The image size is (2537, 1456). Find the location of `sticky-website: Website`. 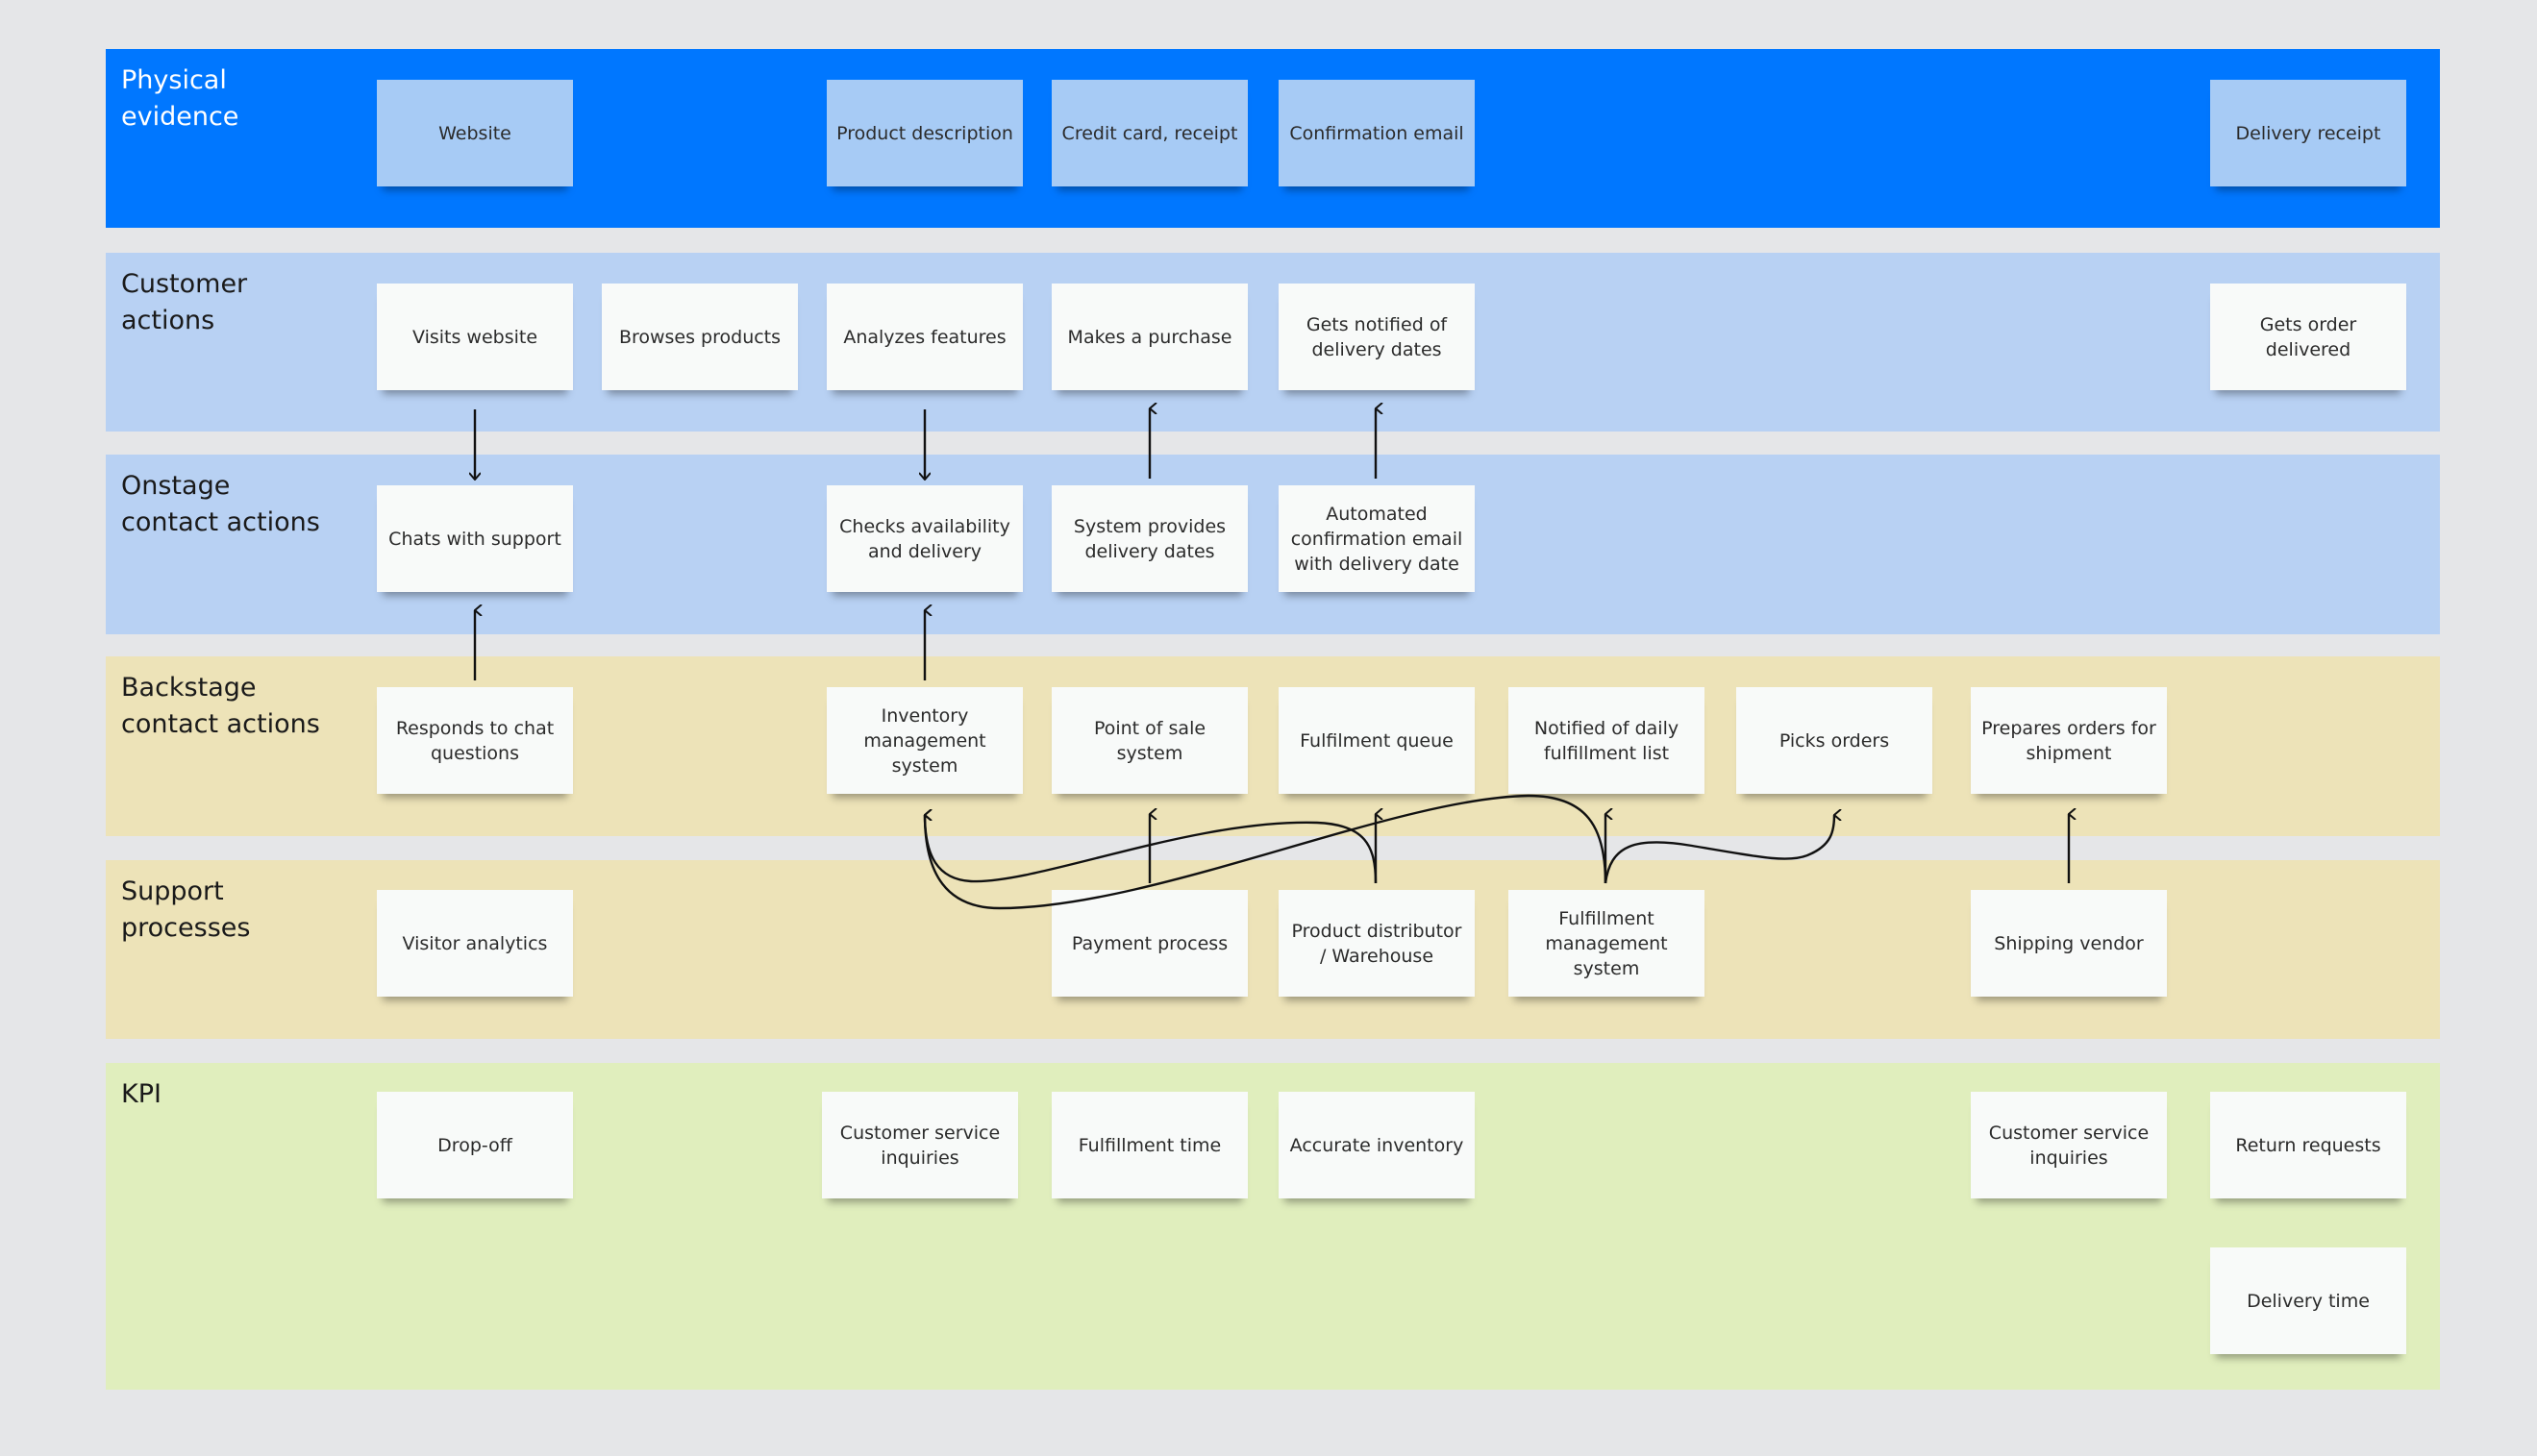

sticky-website: Website is located at coordinates (475, 133).